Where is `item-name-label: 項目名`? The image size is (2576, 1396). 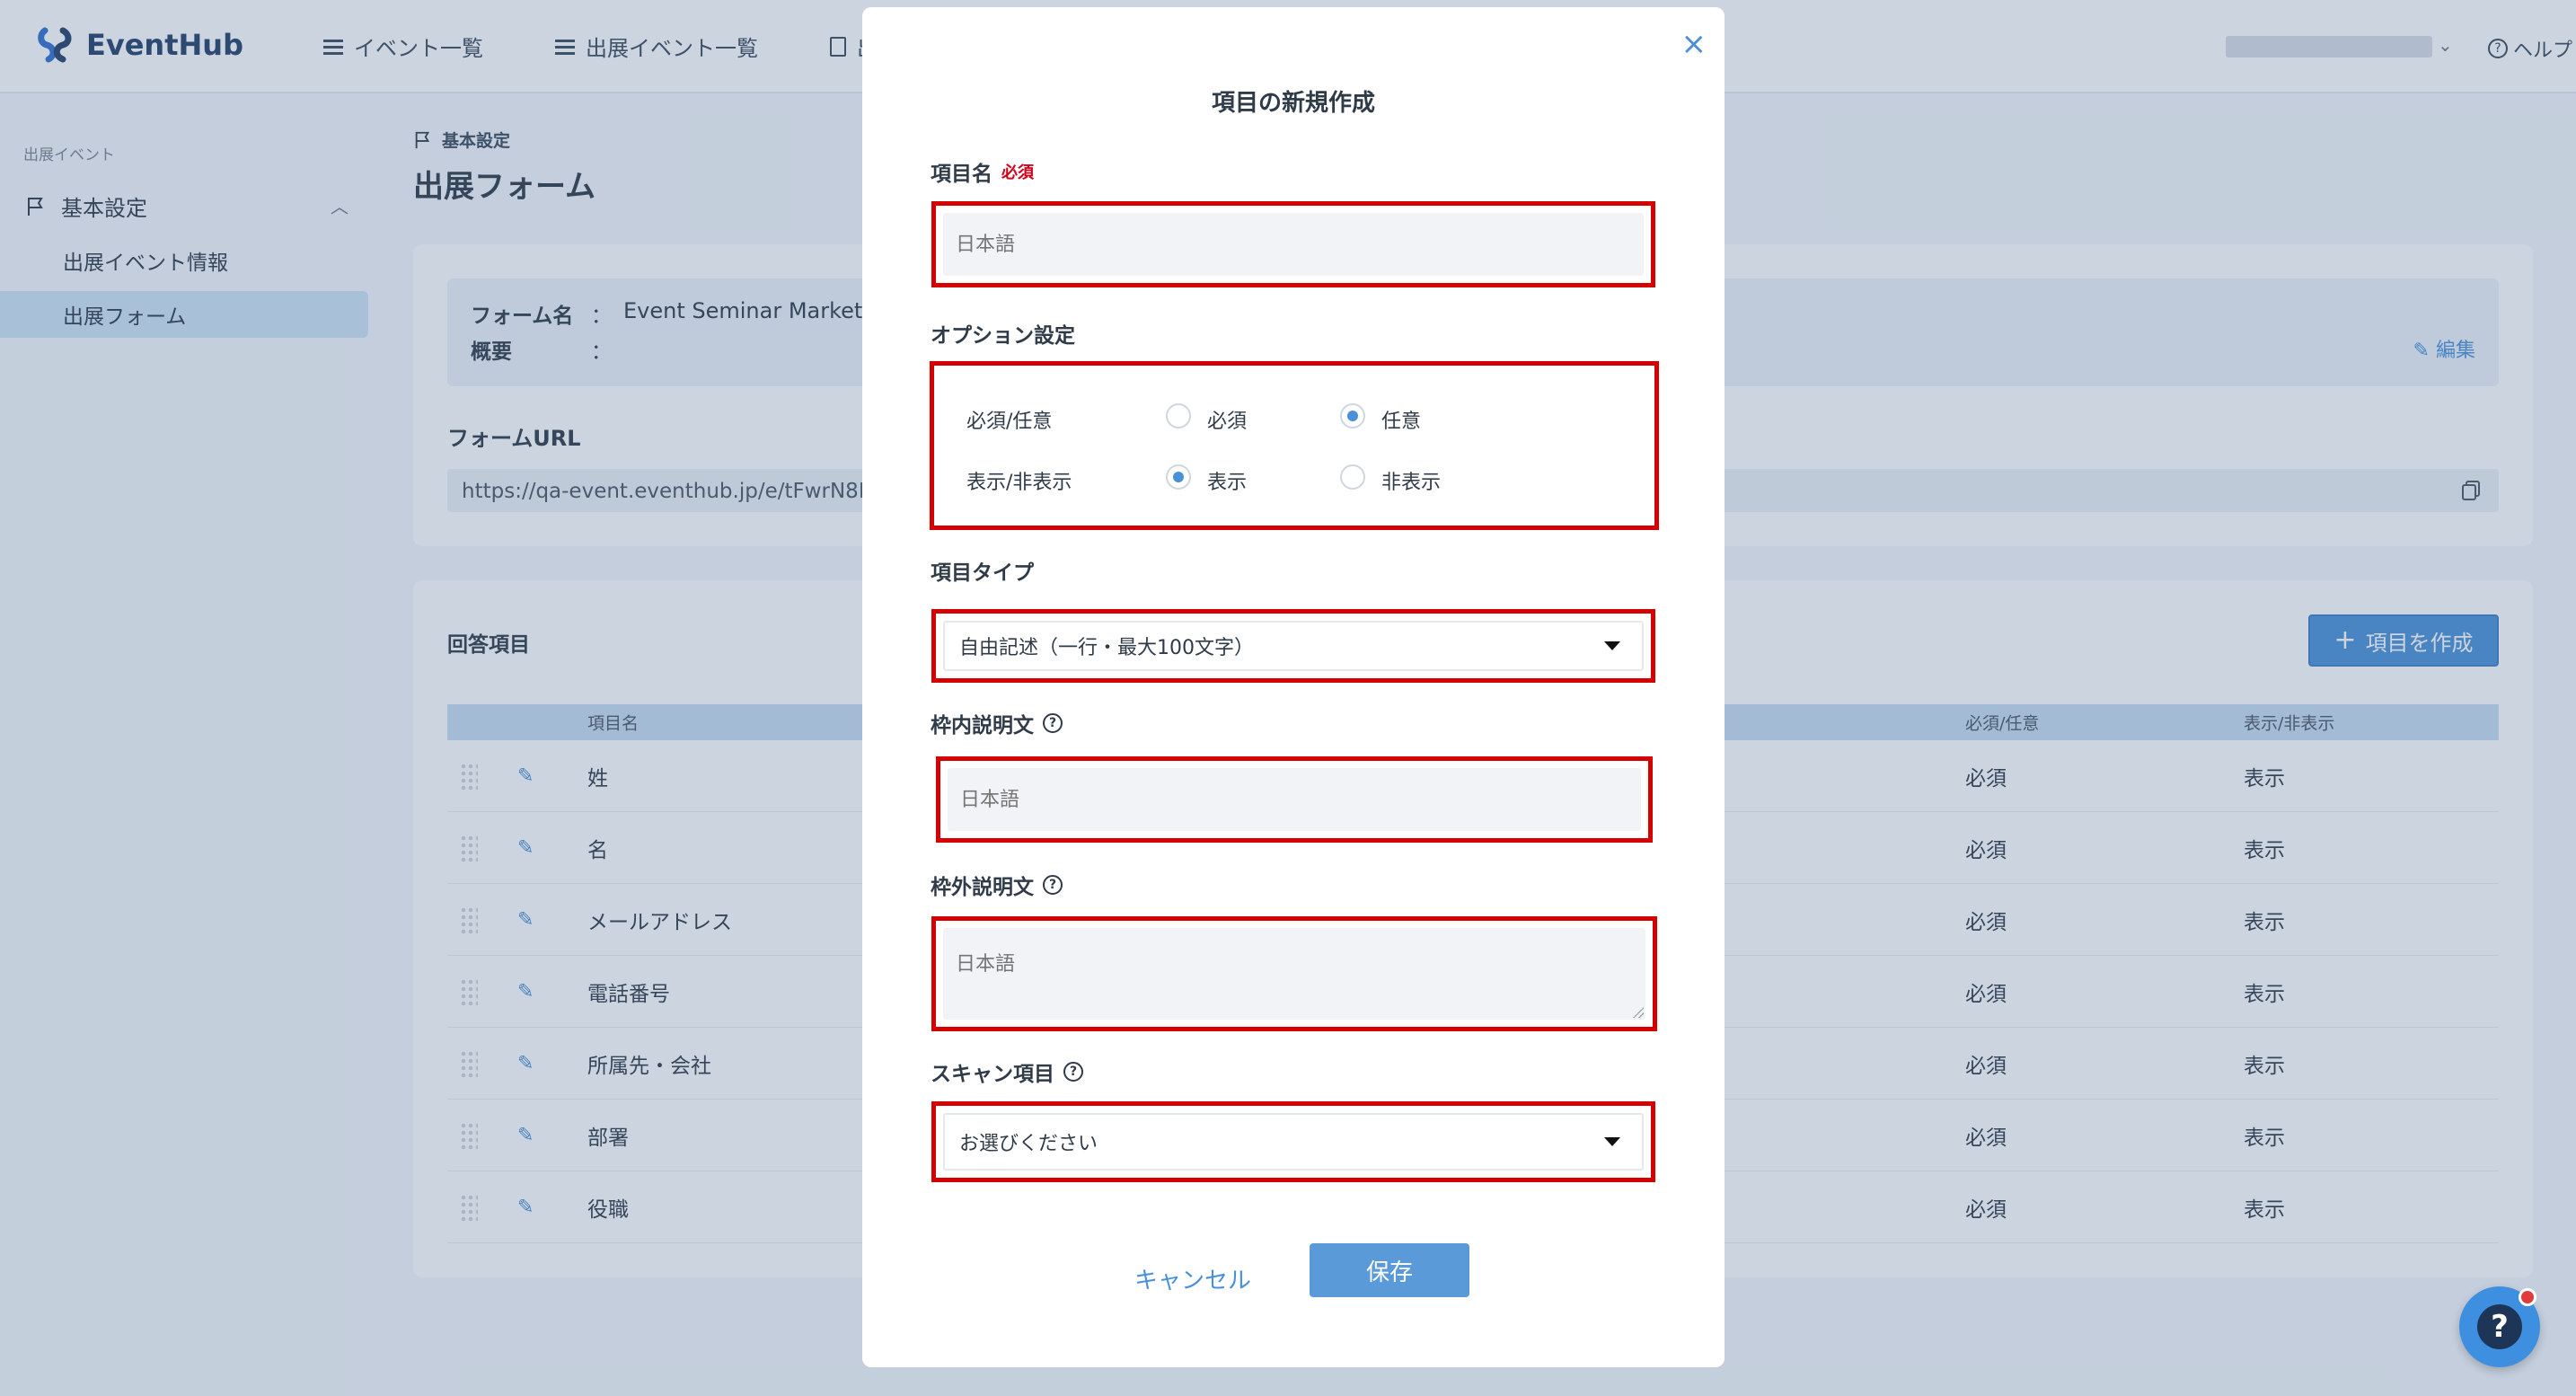
item-name-label: 項目名 is located at coordinates (961, 175).